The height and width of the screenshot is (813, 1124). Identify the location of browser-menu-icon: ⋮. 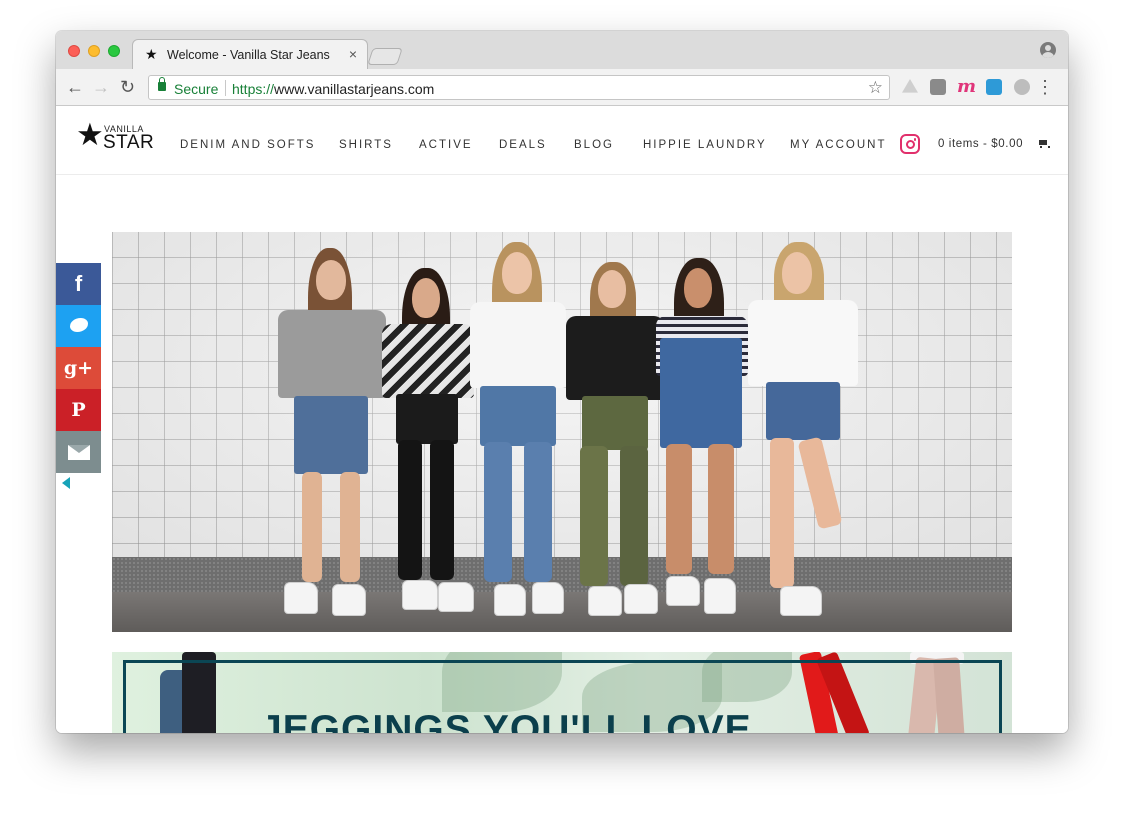
(1045, 87).